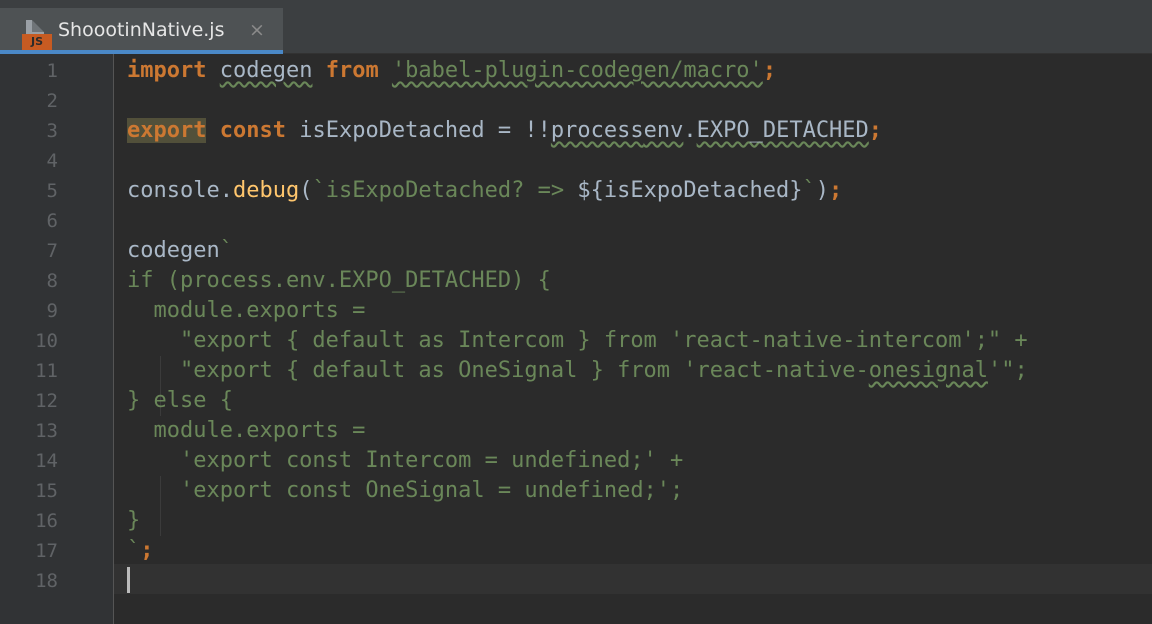 The height and width of the screenshot is (624, 1152). What do you see at coordinates (52, 131) in the screenshot?
I see `line-number: 3` at bounding box center [52, 131].